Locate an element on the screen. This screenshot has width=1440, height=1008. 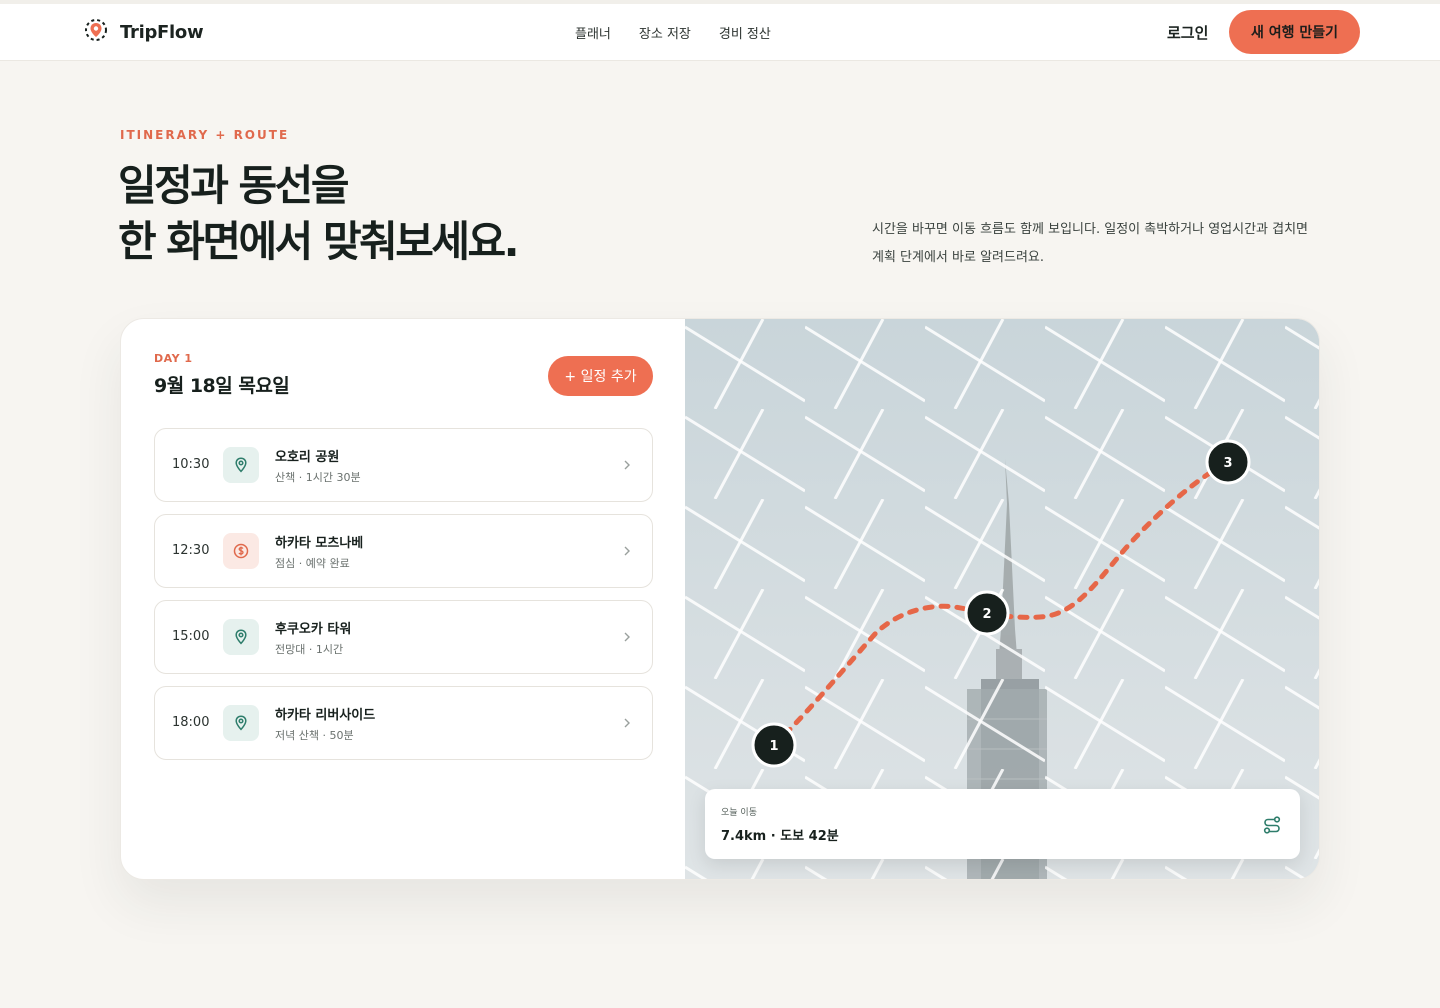
itinerary-item: 18:00 하카타 리버사이드 저녁 산책 · 50분 is located at coordinates (403, 723).